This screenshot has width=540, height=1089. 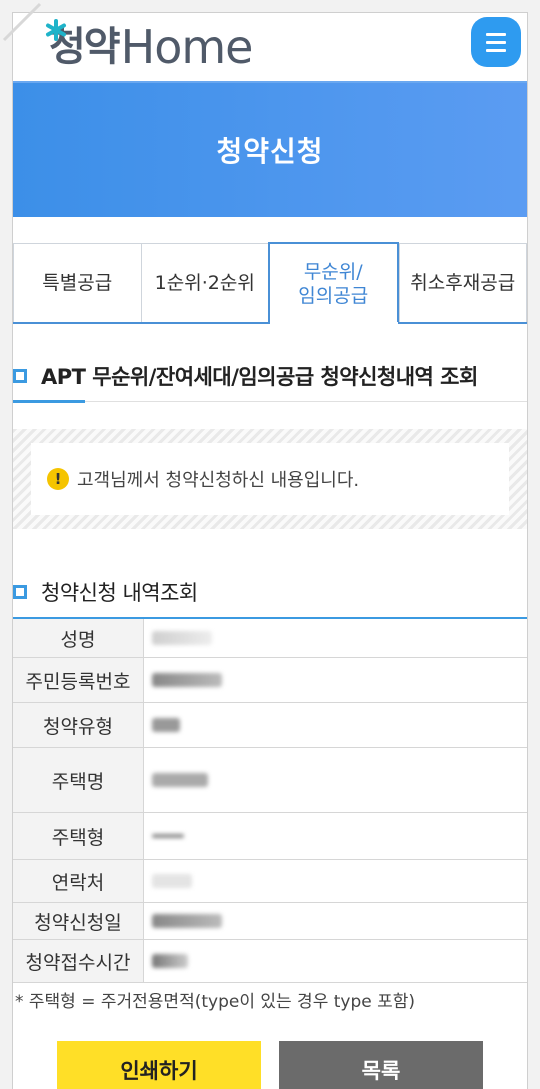 What do you see at coordinates (335, 836) in the screenshot?
I see `row-value-house-type` at bounding box center [335, 836].